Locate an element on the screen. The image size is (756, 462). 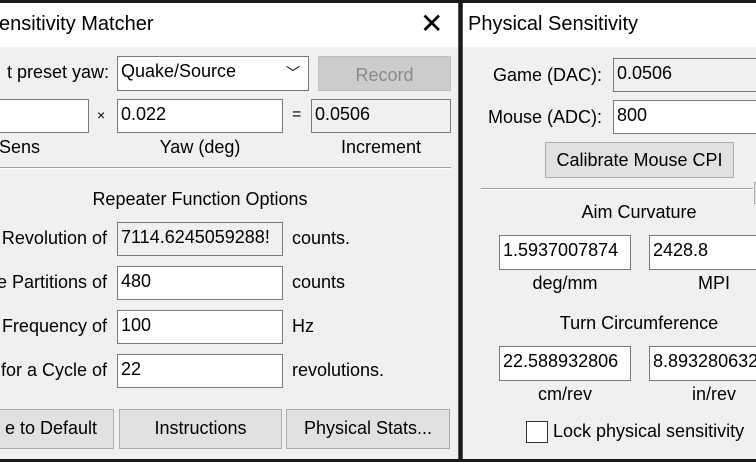
instructions-button: Instructions is located at coordinates (200, 429).